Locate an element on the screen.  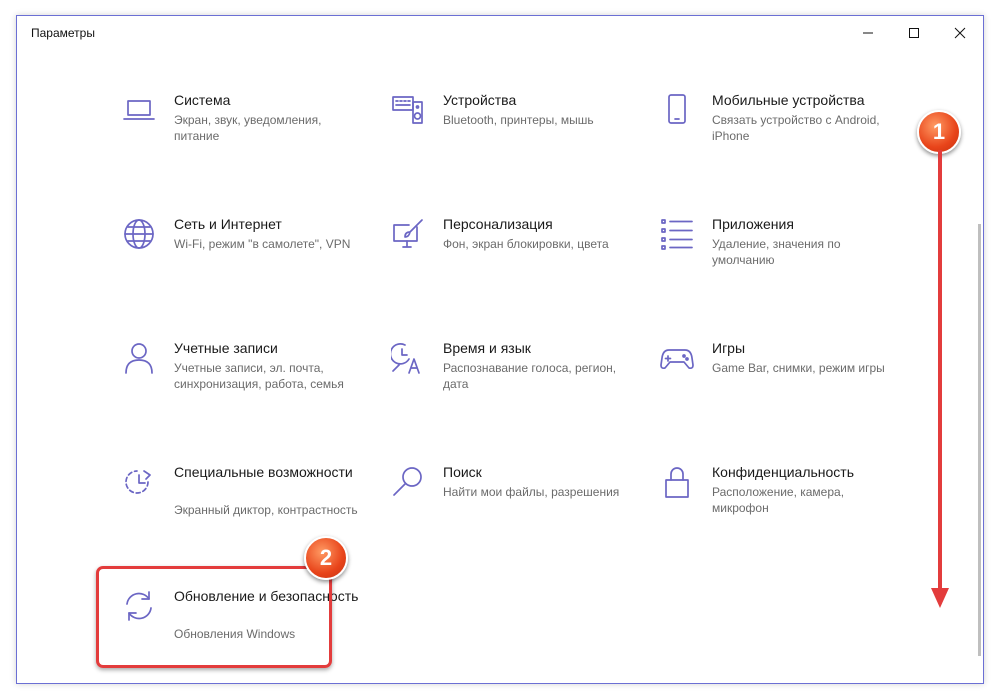
tile-name: Время и язык is located at coordinates (487, 348).